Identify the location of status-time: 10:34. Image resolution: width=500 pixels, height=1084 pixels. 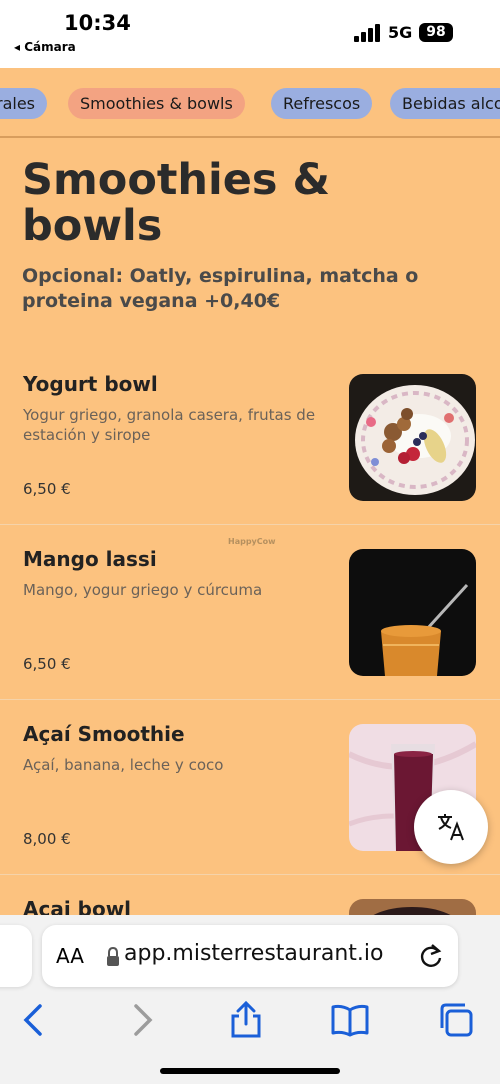
(97, 23).